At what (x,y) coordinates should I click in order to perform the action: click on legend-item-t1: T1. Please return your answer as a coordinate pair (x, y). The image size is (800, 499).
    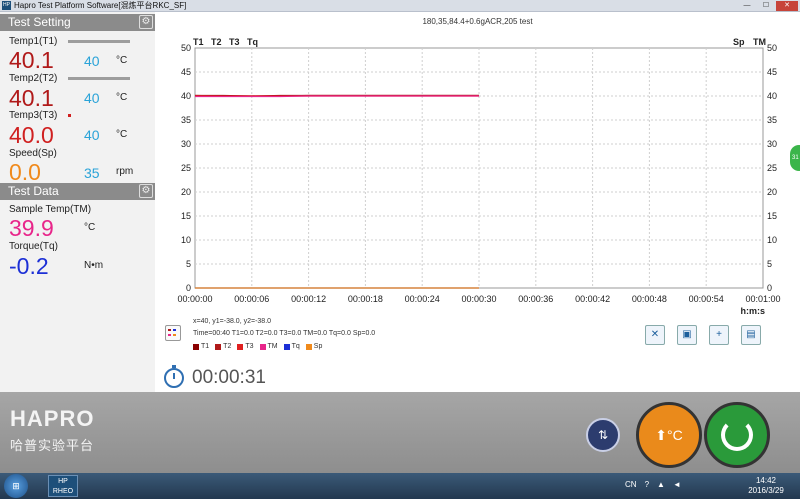
    Looking at the image, I should click on (201, 346).